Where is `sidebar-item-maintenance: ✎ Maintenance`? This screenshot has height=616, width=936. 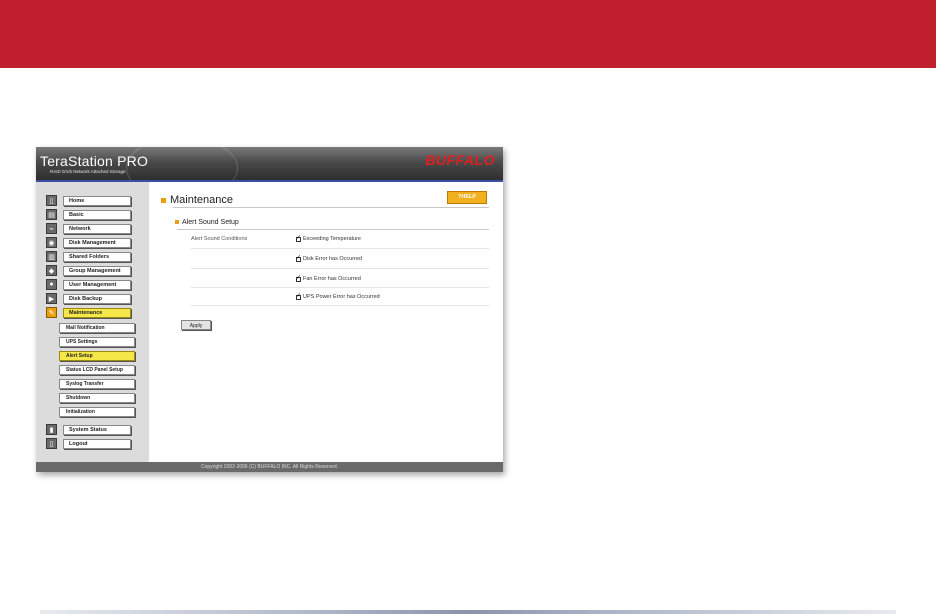
sidebar-item-maintenance: ✎ Maintenance is located at coordinates (88, 312).